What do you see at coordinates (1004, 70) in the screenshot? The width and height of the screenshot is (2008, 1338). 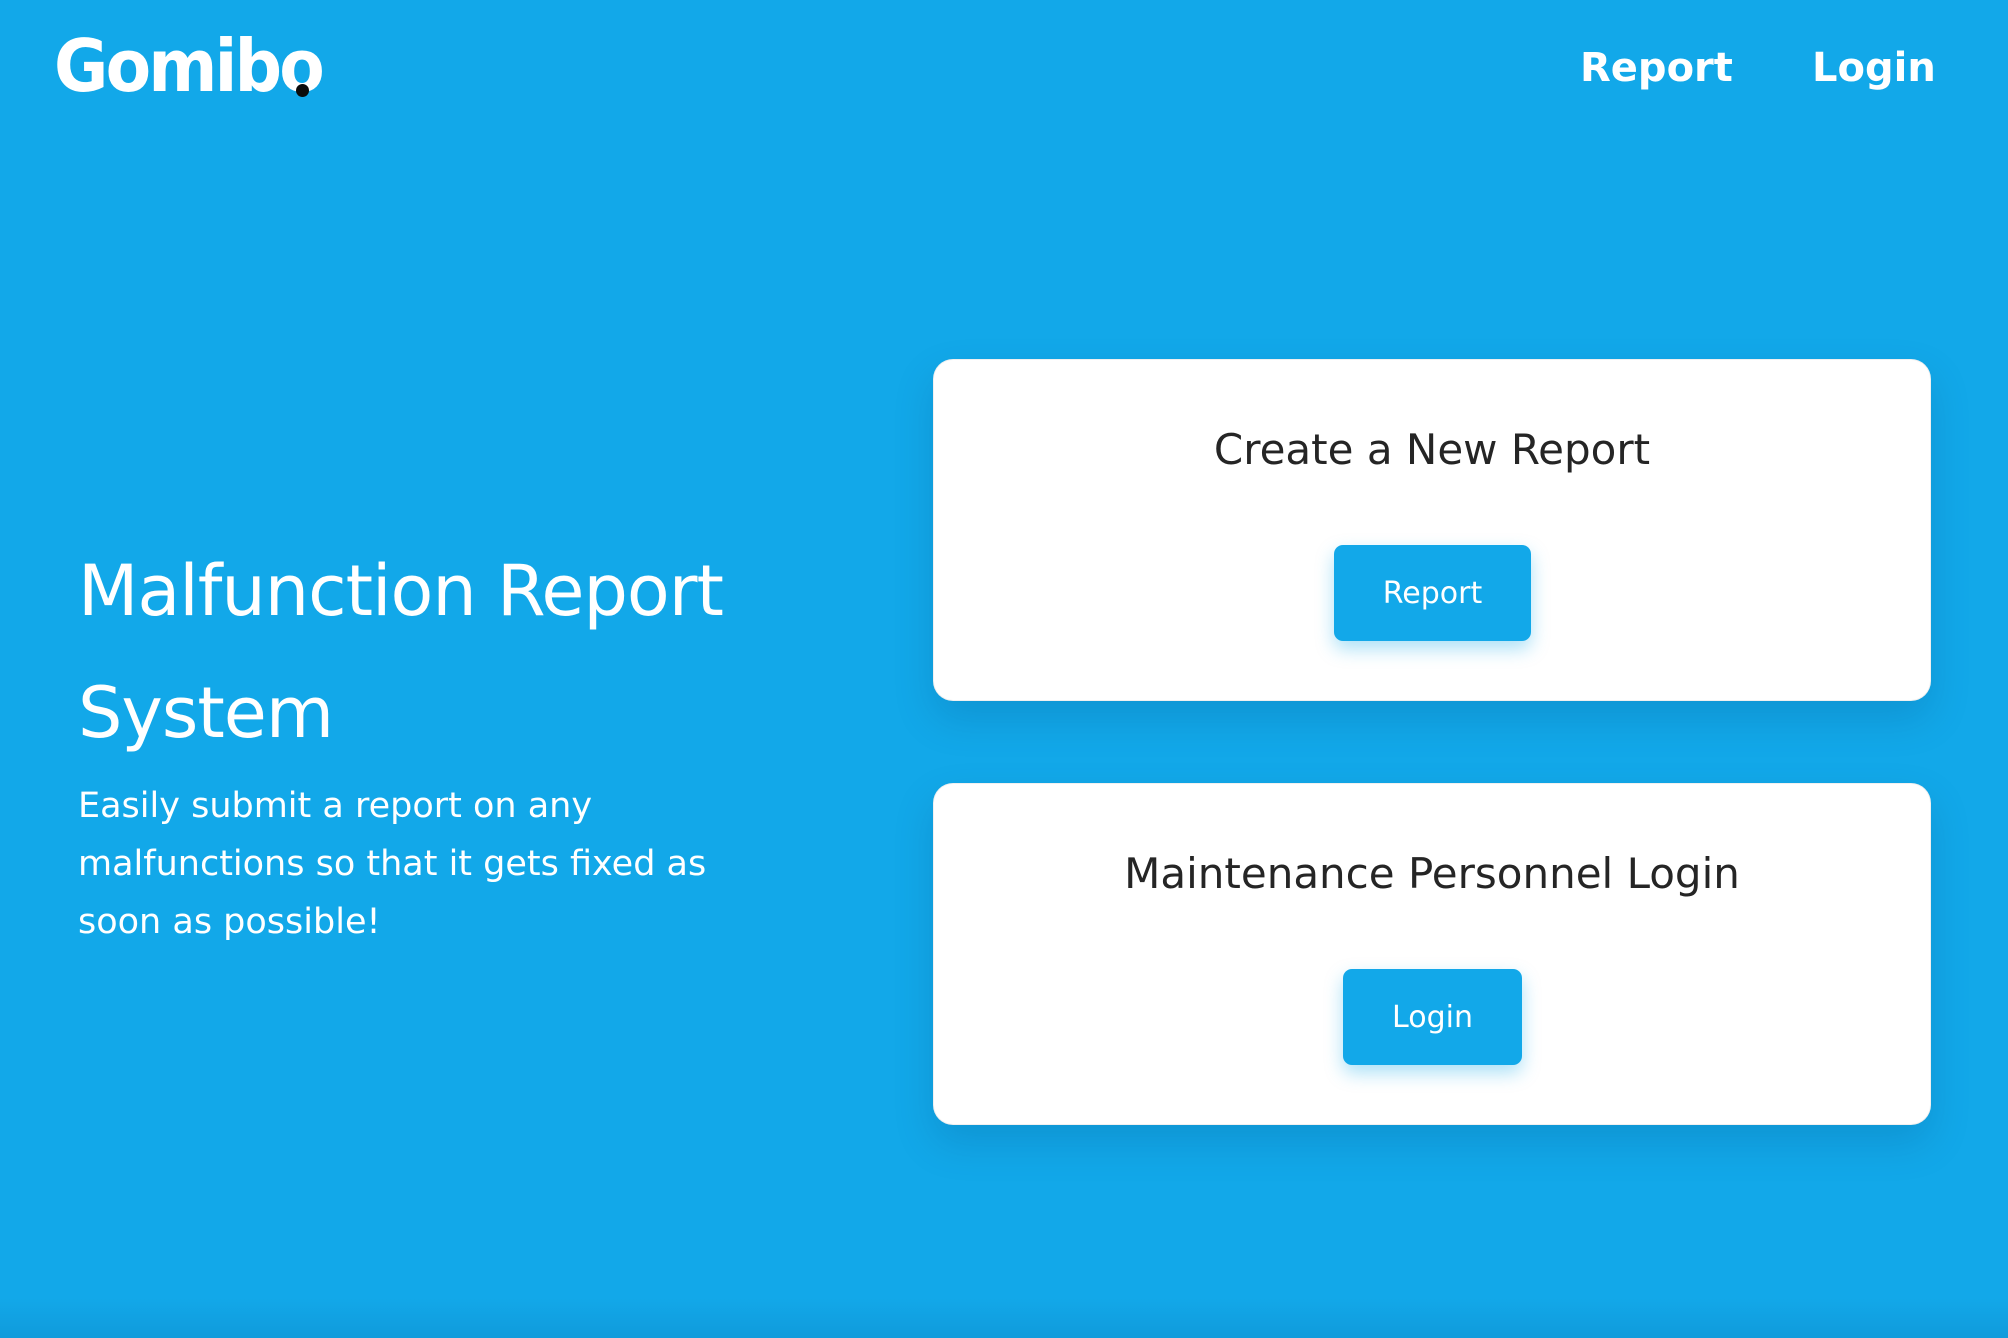 I see `top-navbar: Gomibo Report Login` at bounding box center [1004, 70].